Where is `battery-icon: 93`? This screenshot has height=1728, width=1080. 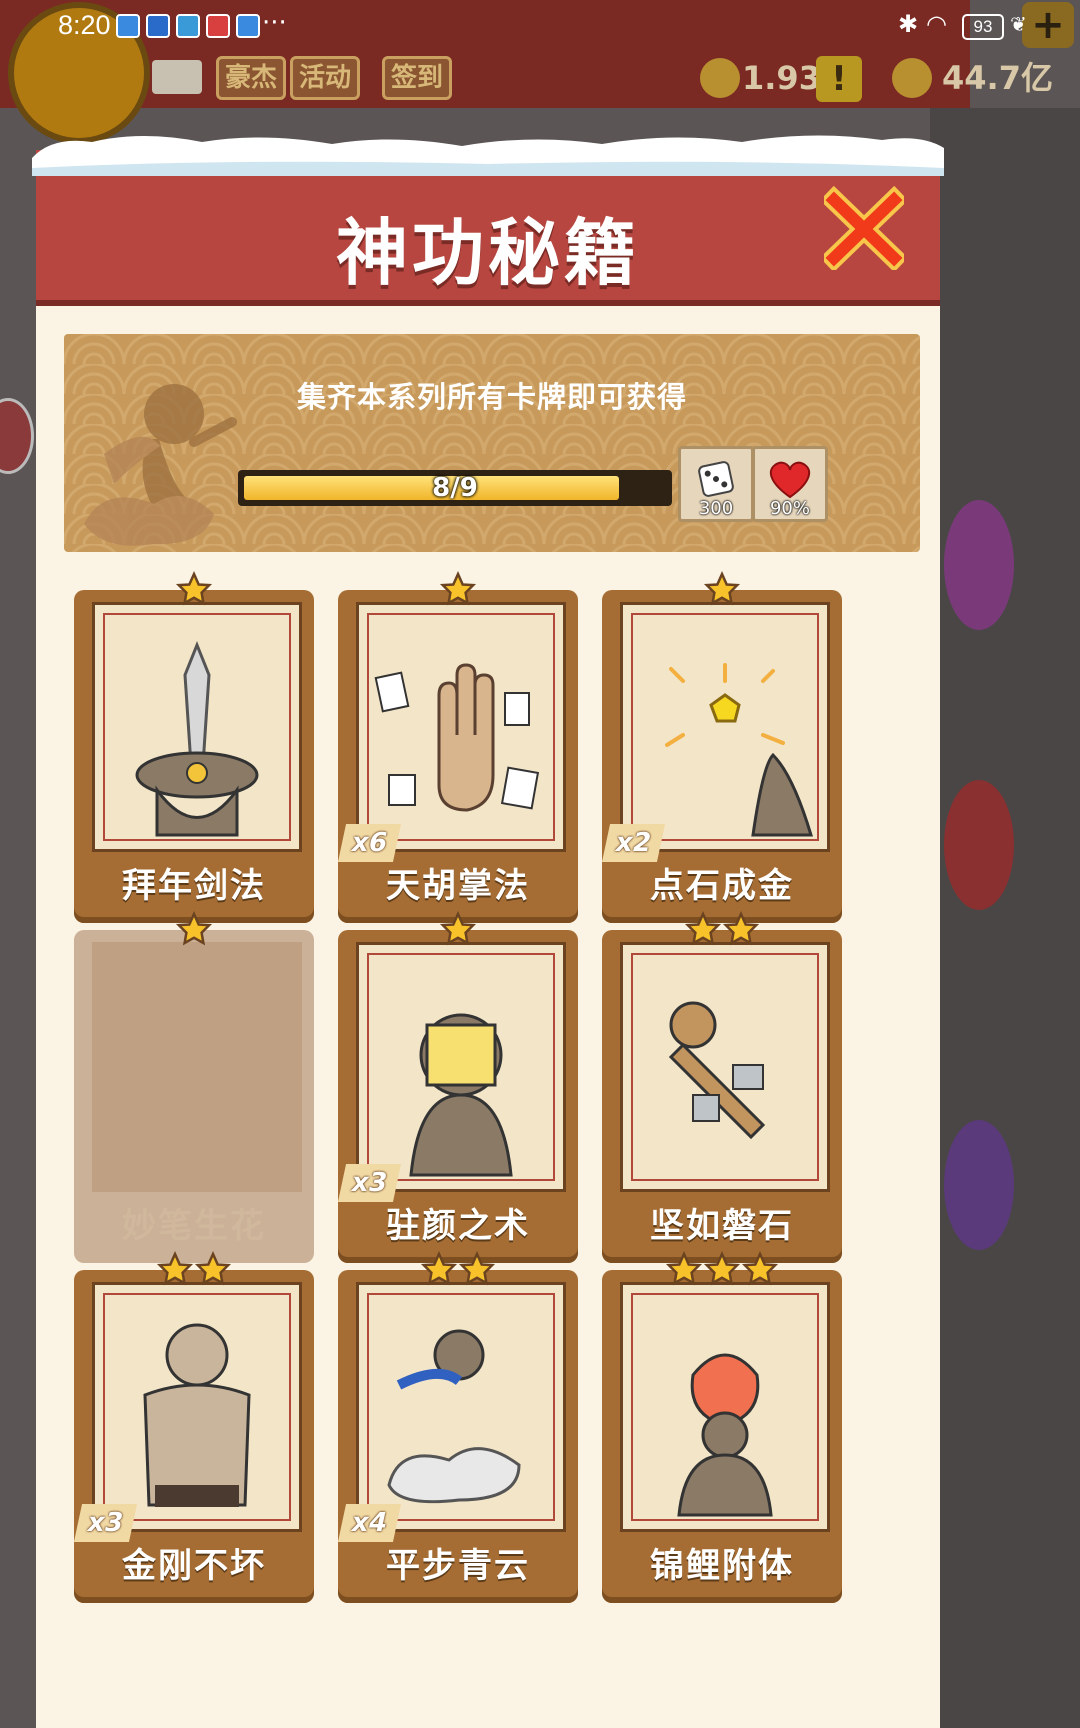
battery-icon: 93 is located at coordinates (983, 27).